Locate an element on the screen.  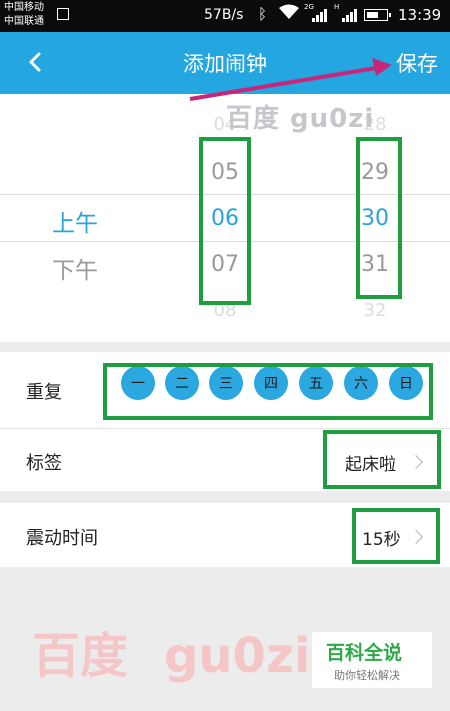
watermark-bottom: 百度 gu0zi is located at coordinates (171, 651).